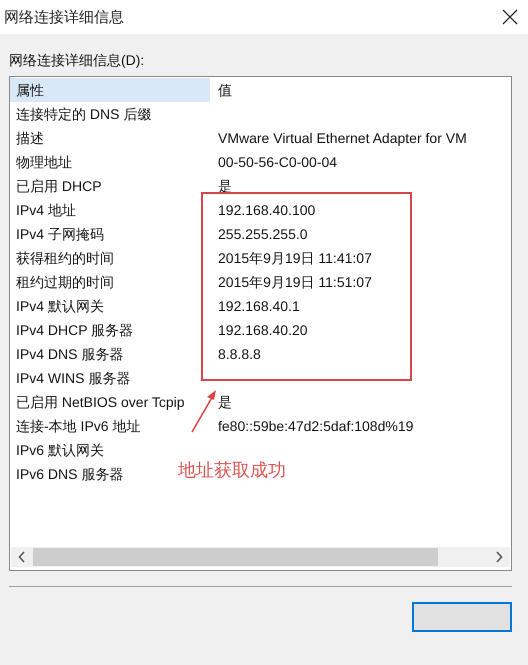  What do you see at coordinates (315, 426) in the screenshot?
I see `table-cell-text: fe80::59be:47d2:5daf:108d%19` at bounding box center [315, 426].